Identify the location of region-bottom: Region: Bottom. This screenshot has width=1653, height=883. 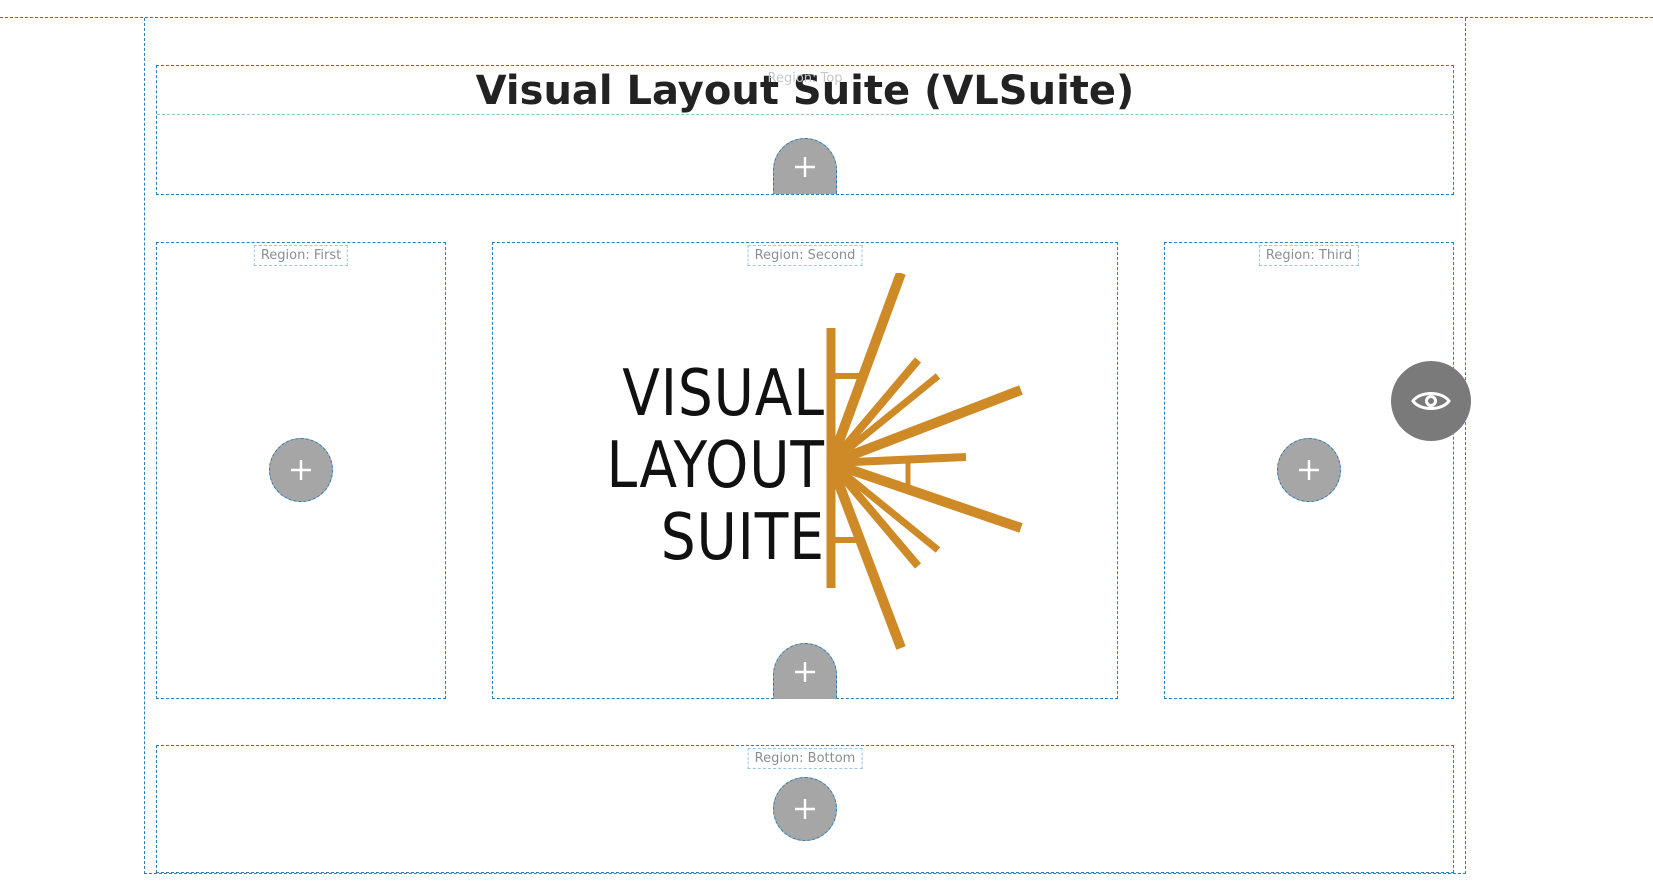
(805, 809).